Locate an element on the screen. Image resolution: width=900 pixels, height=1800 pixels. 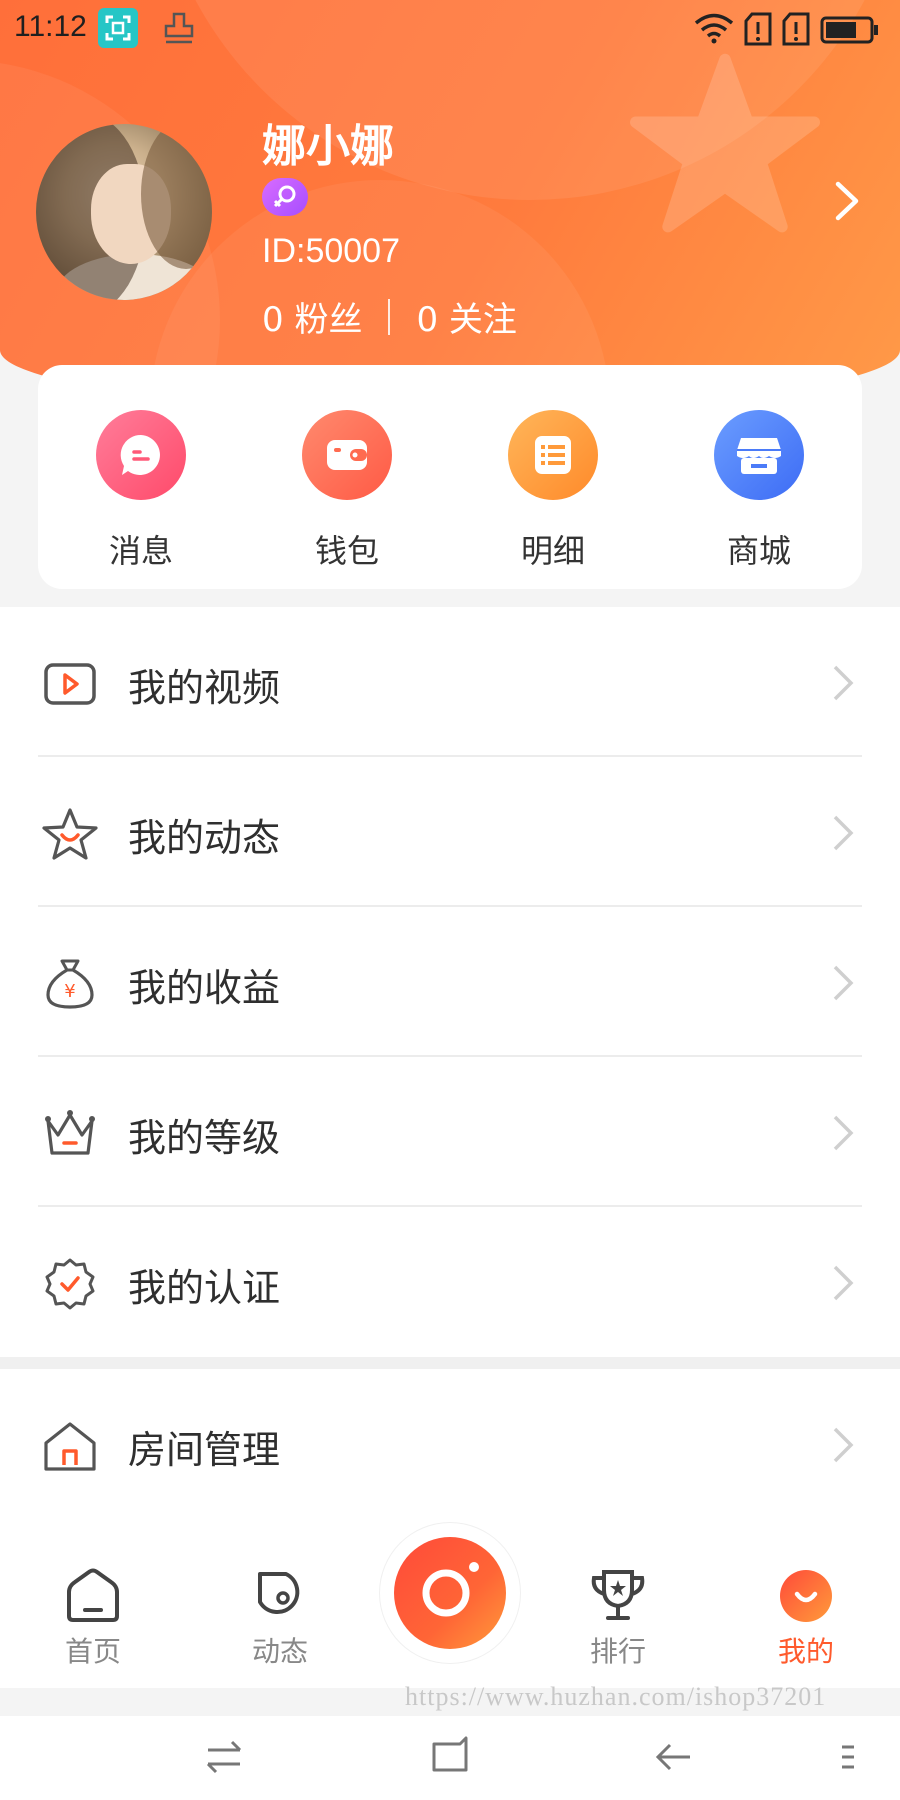
menu-item-label: 我的视频 is located at coordinates (204, 688).